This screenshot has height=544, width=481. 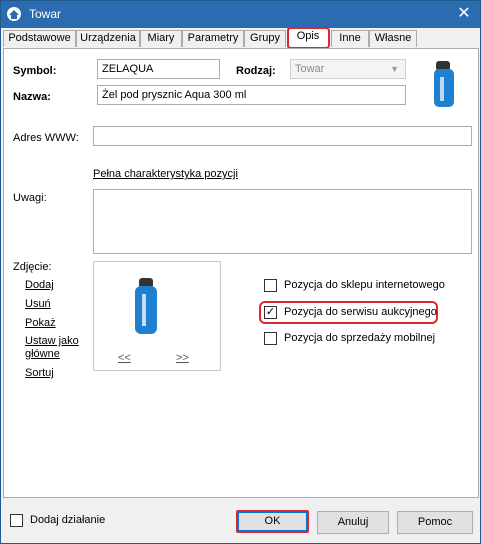 What do you see at coordinates (213, 38) in the screenshot?
I see `tab-parametry: Parametry` at bounding box center [213, 38].